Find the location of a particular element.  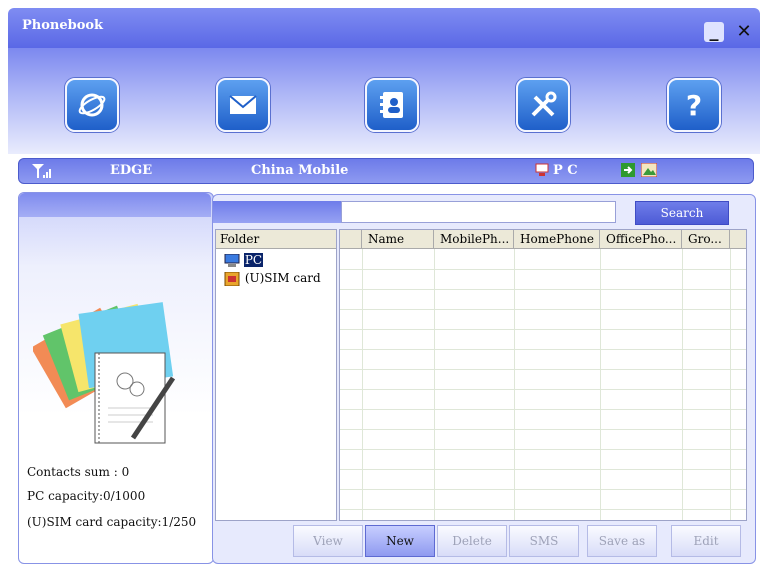

help-icon: ? is located at coordinates (694, 105).